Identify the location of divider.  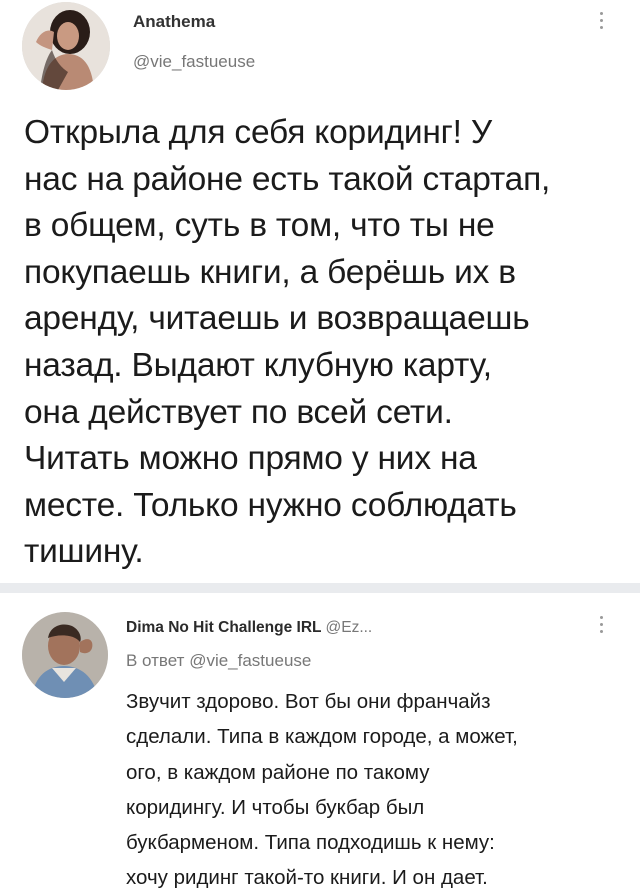
(320, 588).